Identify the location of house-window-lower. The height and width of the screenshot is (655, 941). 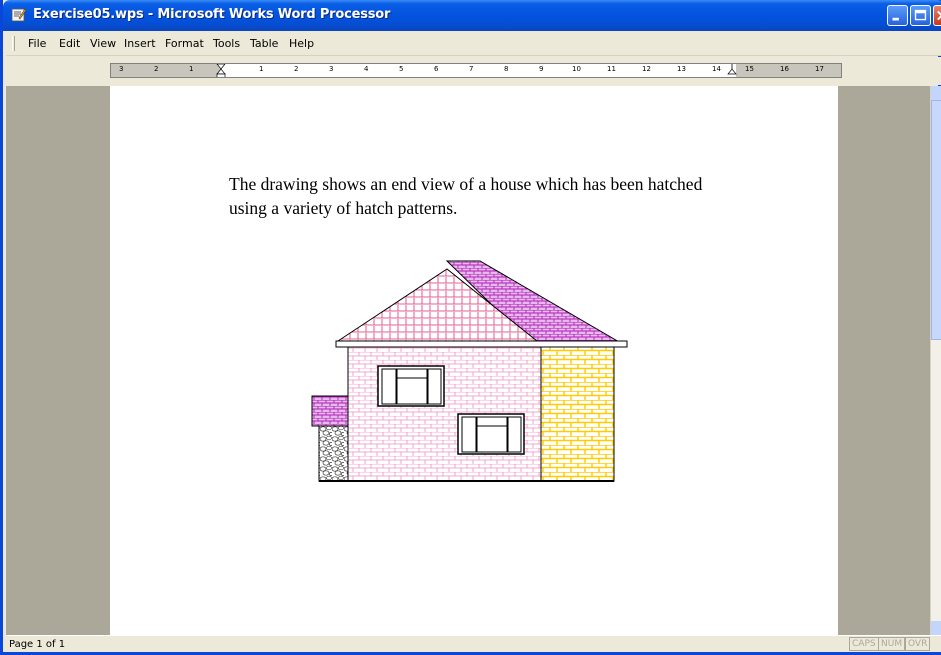
(491, 434).